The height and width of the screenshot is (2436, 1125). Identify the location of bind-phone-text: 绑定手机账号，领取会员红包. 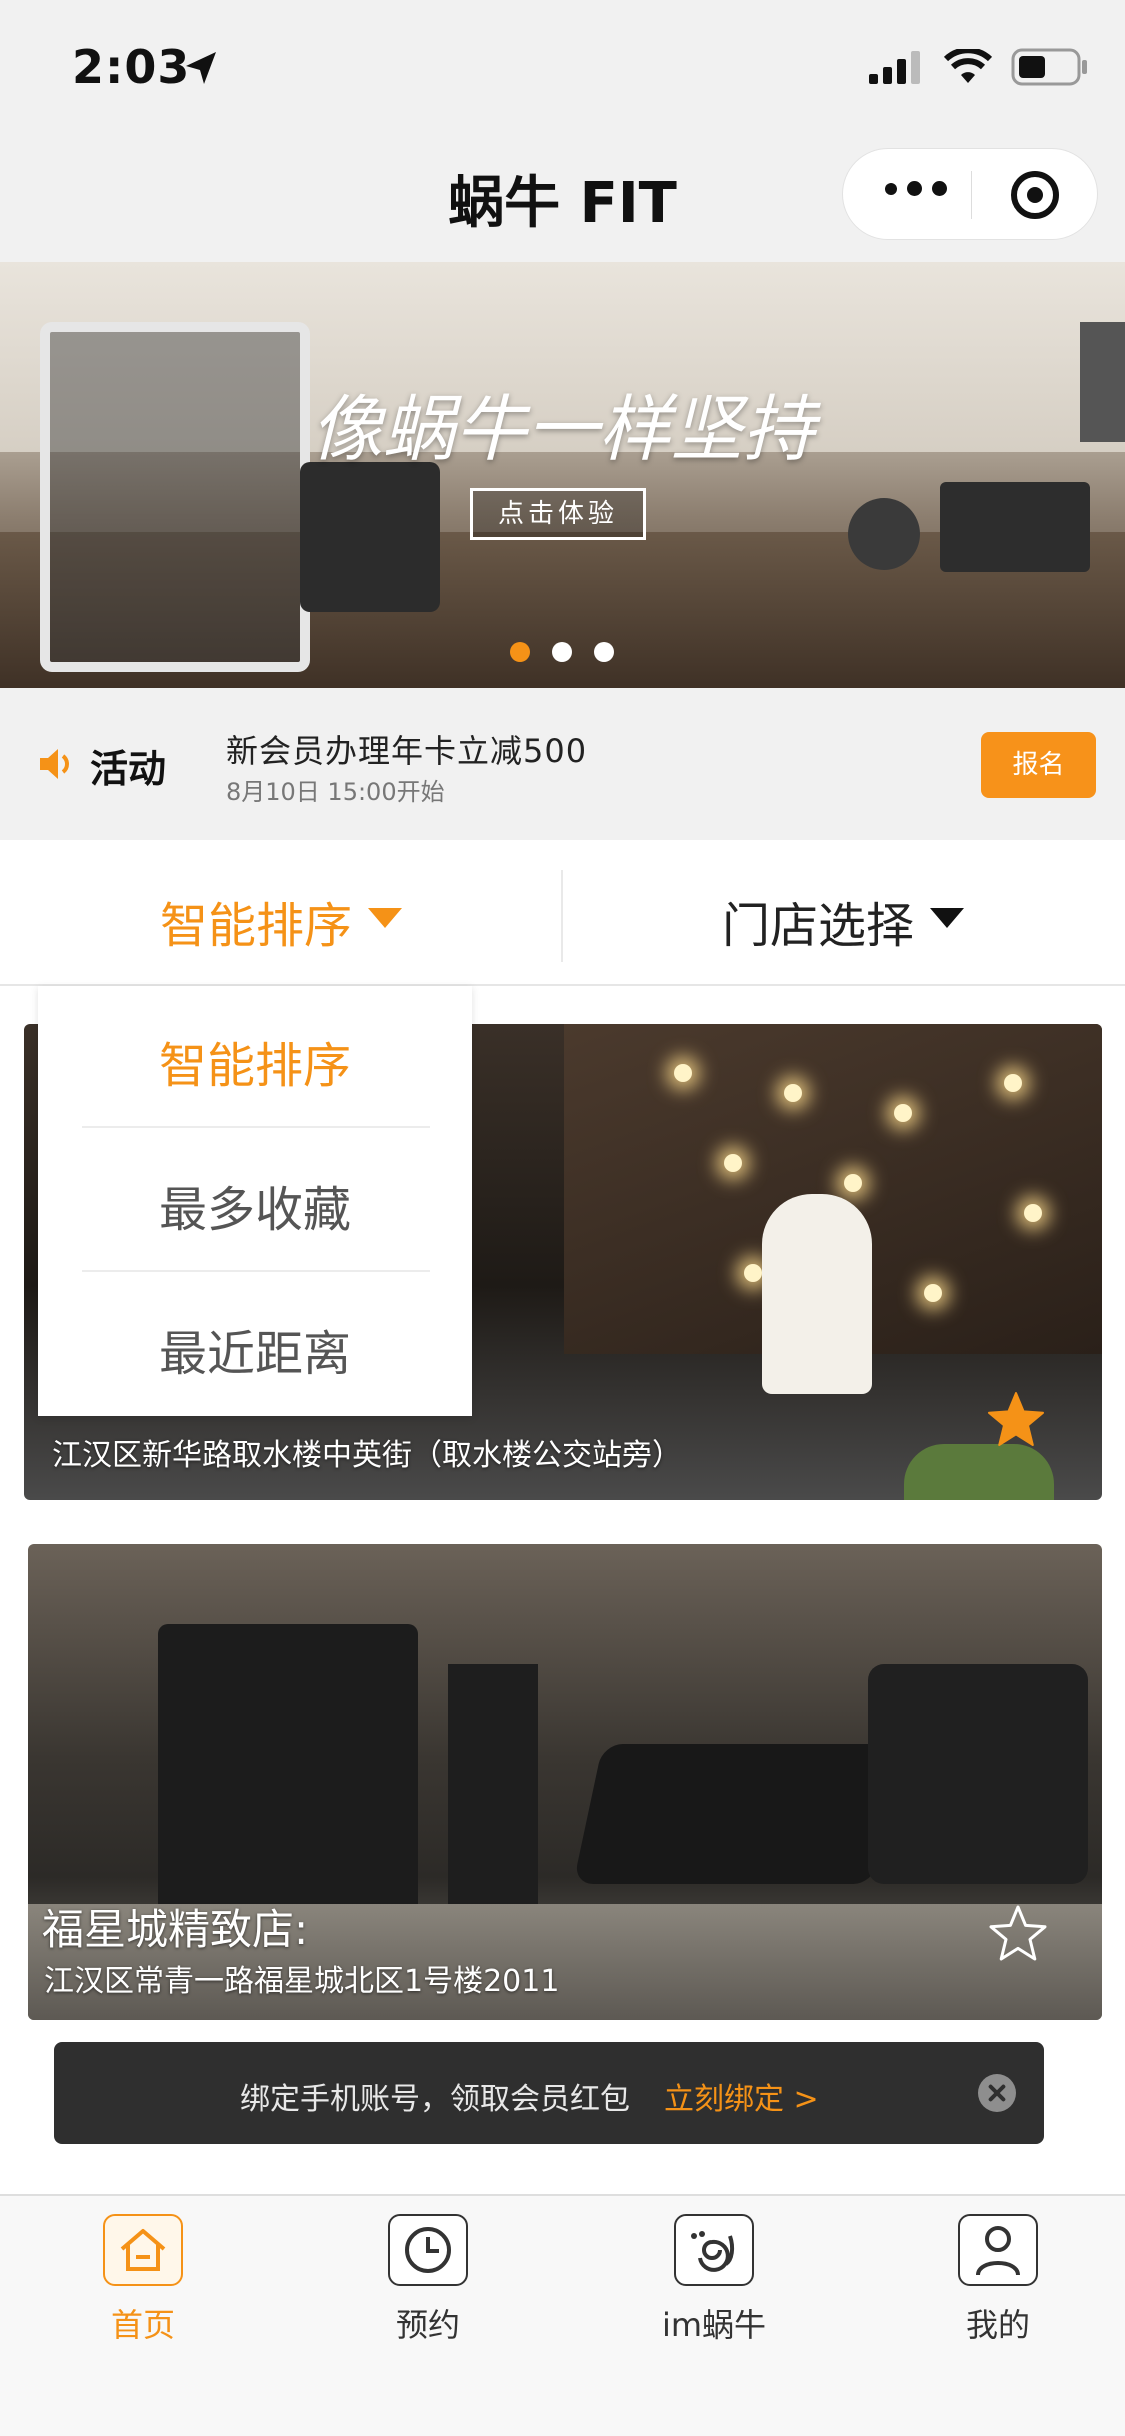
(435, 2099).